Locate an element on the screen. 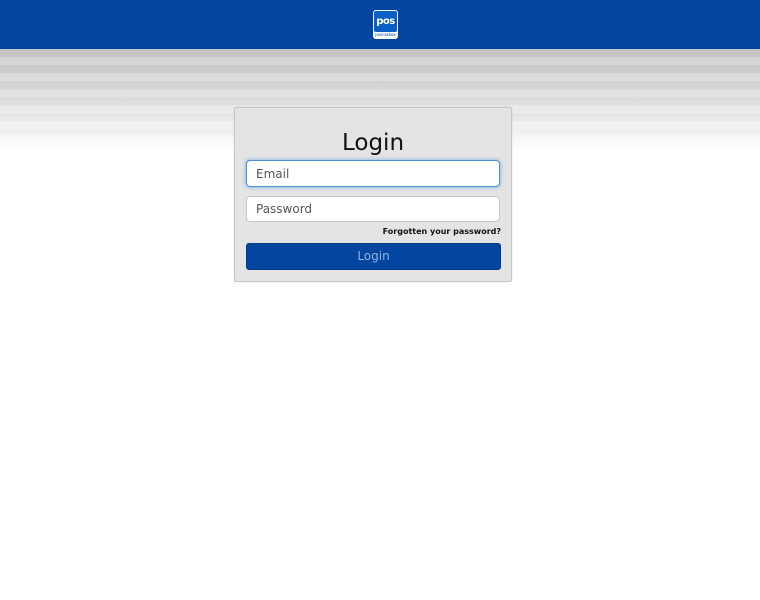 This screenshot has height=600, width=760. forgot-password-link: Forgotten your password? is located at coordinates (442, 231).